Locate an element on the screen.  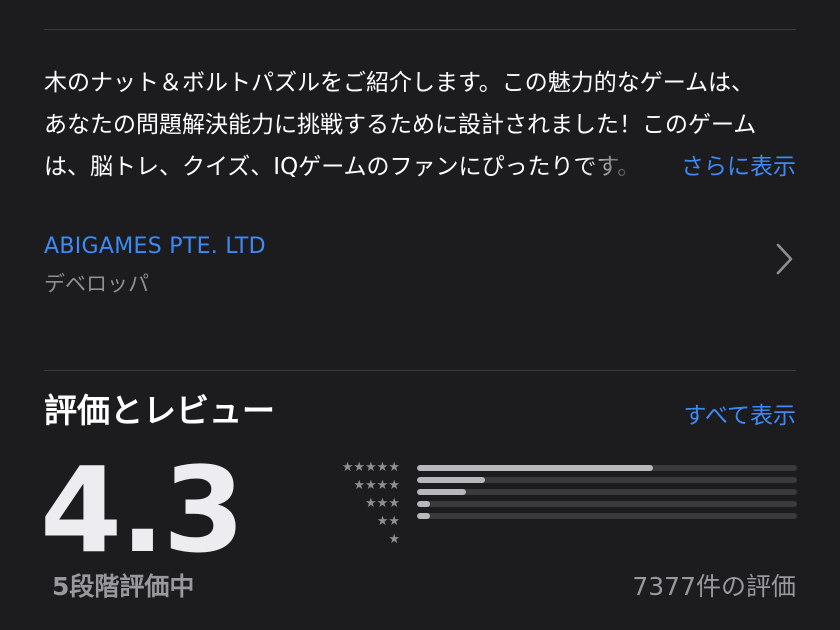
see-all-reviews-link: すべて表示 is located at coordinates (740, 413).